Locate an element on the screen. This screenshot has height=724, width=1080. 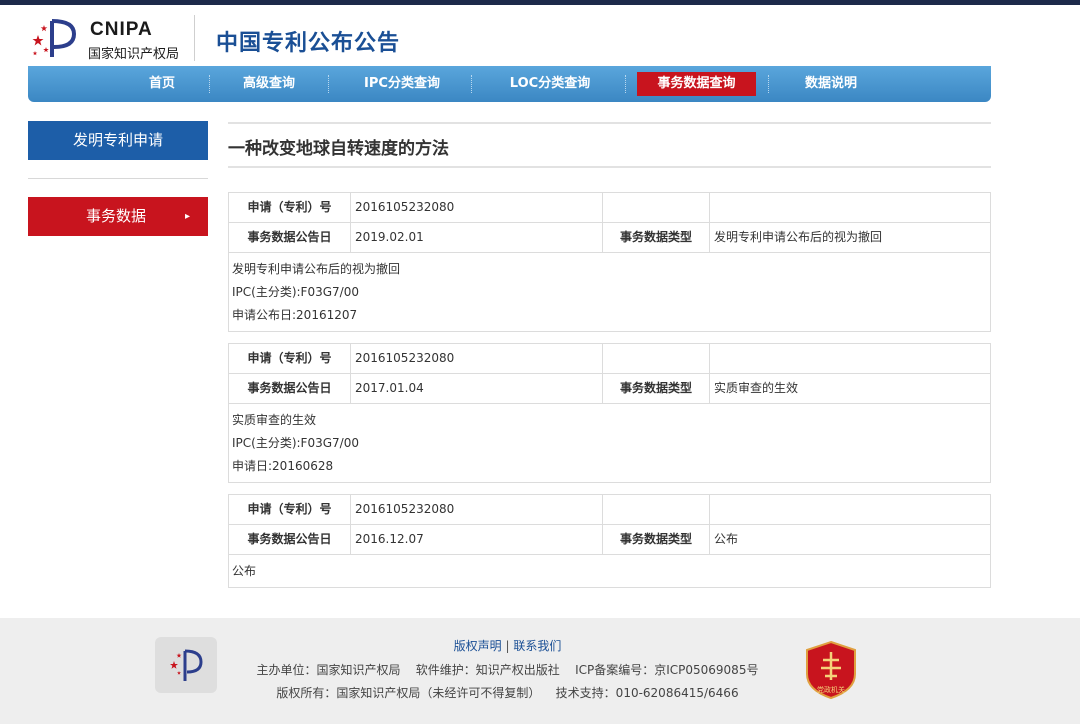
sidebar-item-transaction-data: 事务数据 ▸ is located at coordinates (118, 216).